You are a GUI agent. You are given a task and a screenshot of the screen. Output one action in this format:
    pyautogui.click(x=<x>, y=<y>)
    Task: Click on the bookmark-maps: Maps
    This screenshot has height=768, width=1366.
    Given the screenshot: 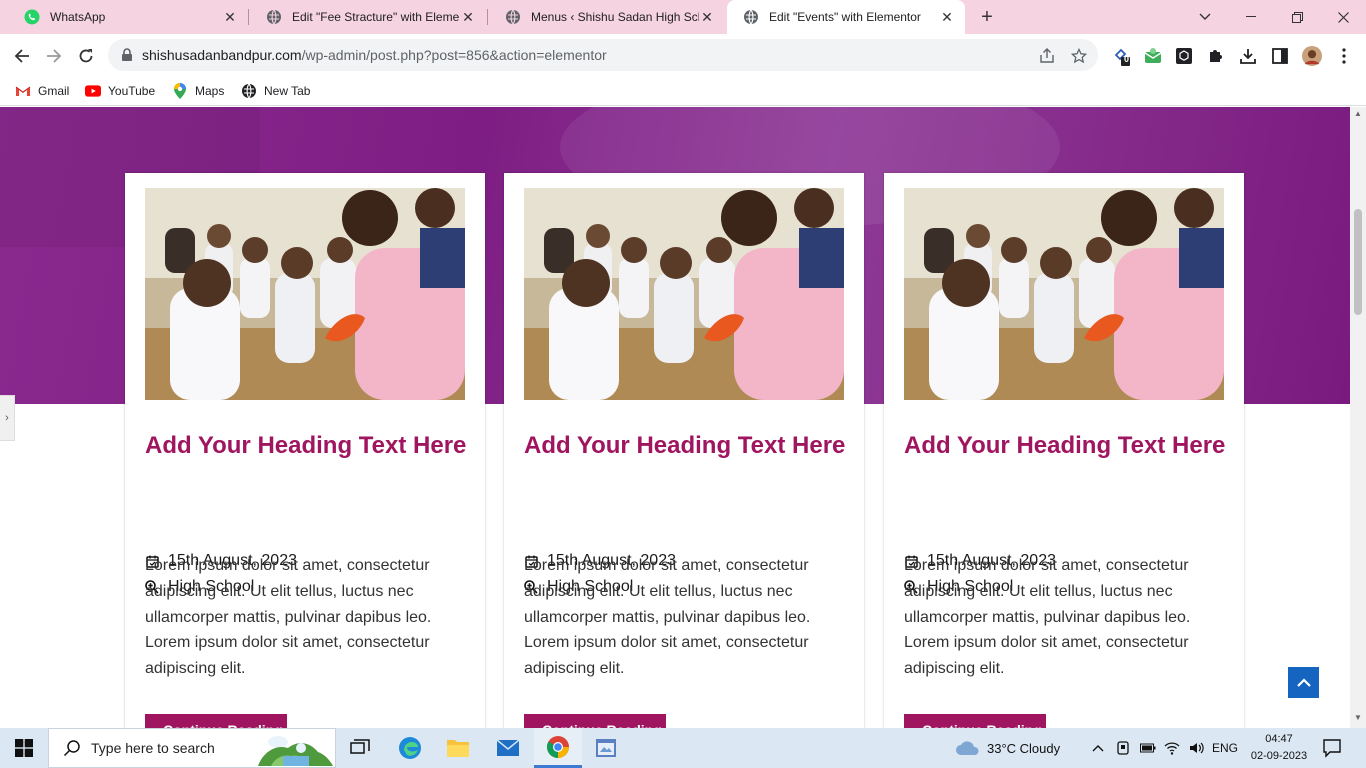 What is the action you would take?
    pyautogui.click(x=198, y=91)
    